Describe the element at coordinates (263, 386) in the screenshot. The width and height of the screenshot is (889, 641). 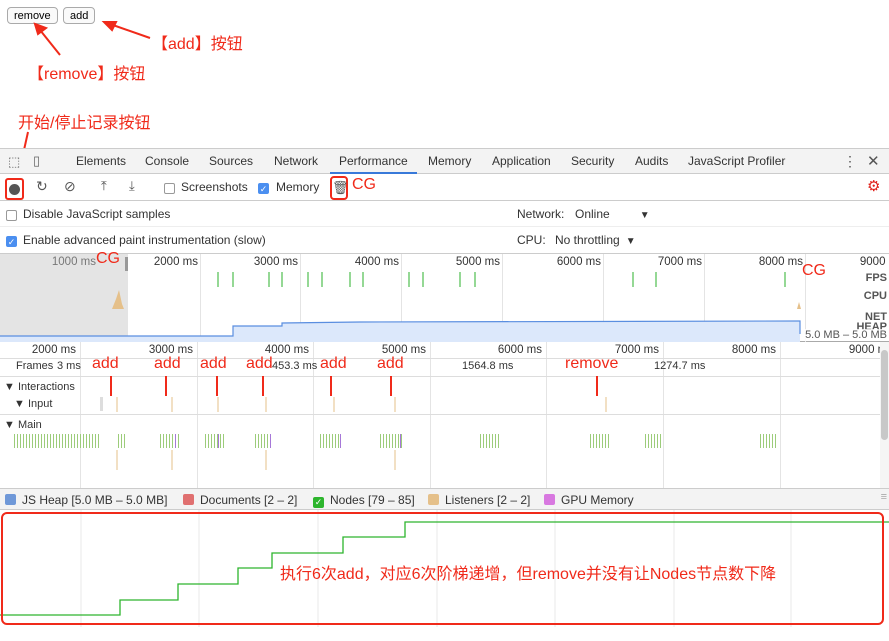
I see `annotation-arrow` at that location.